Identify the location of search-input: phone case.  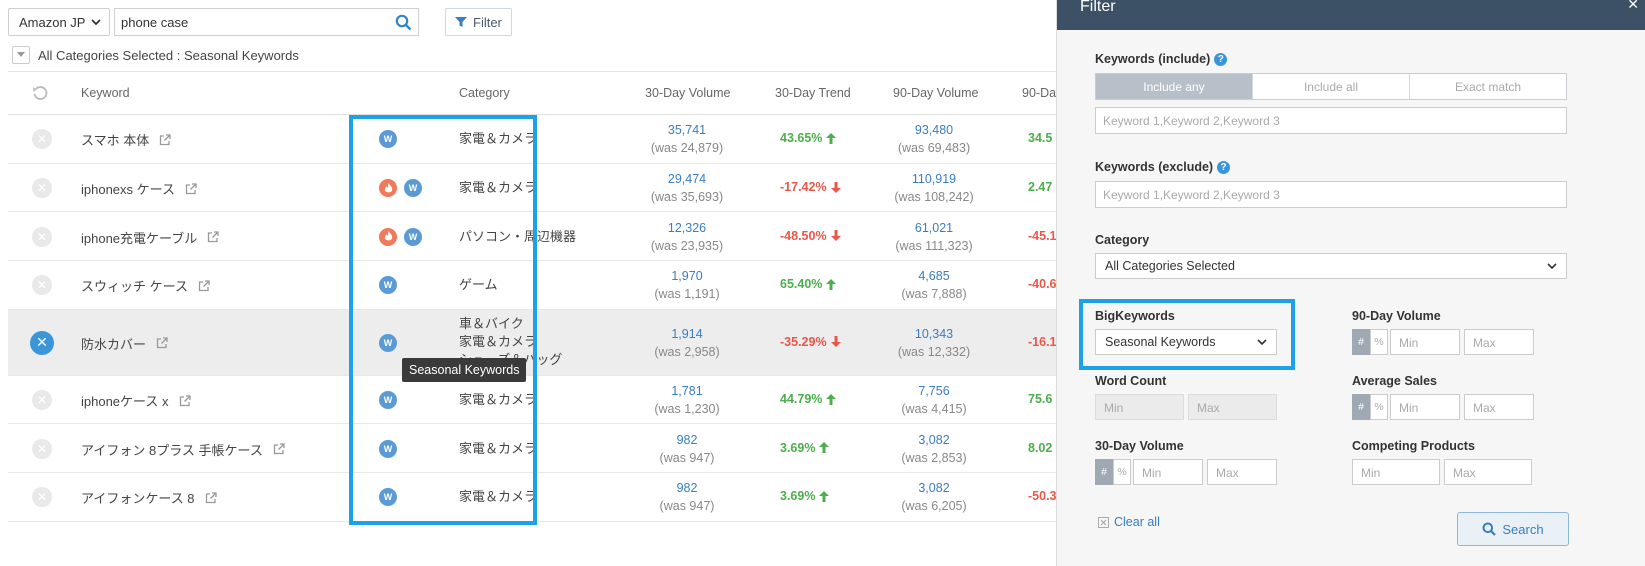
(266, 22).